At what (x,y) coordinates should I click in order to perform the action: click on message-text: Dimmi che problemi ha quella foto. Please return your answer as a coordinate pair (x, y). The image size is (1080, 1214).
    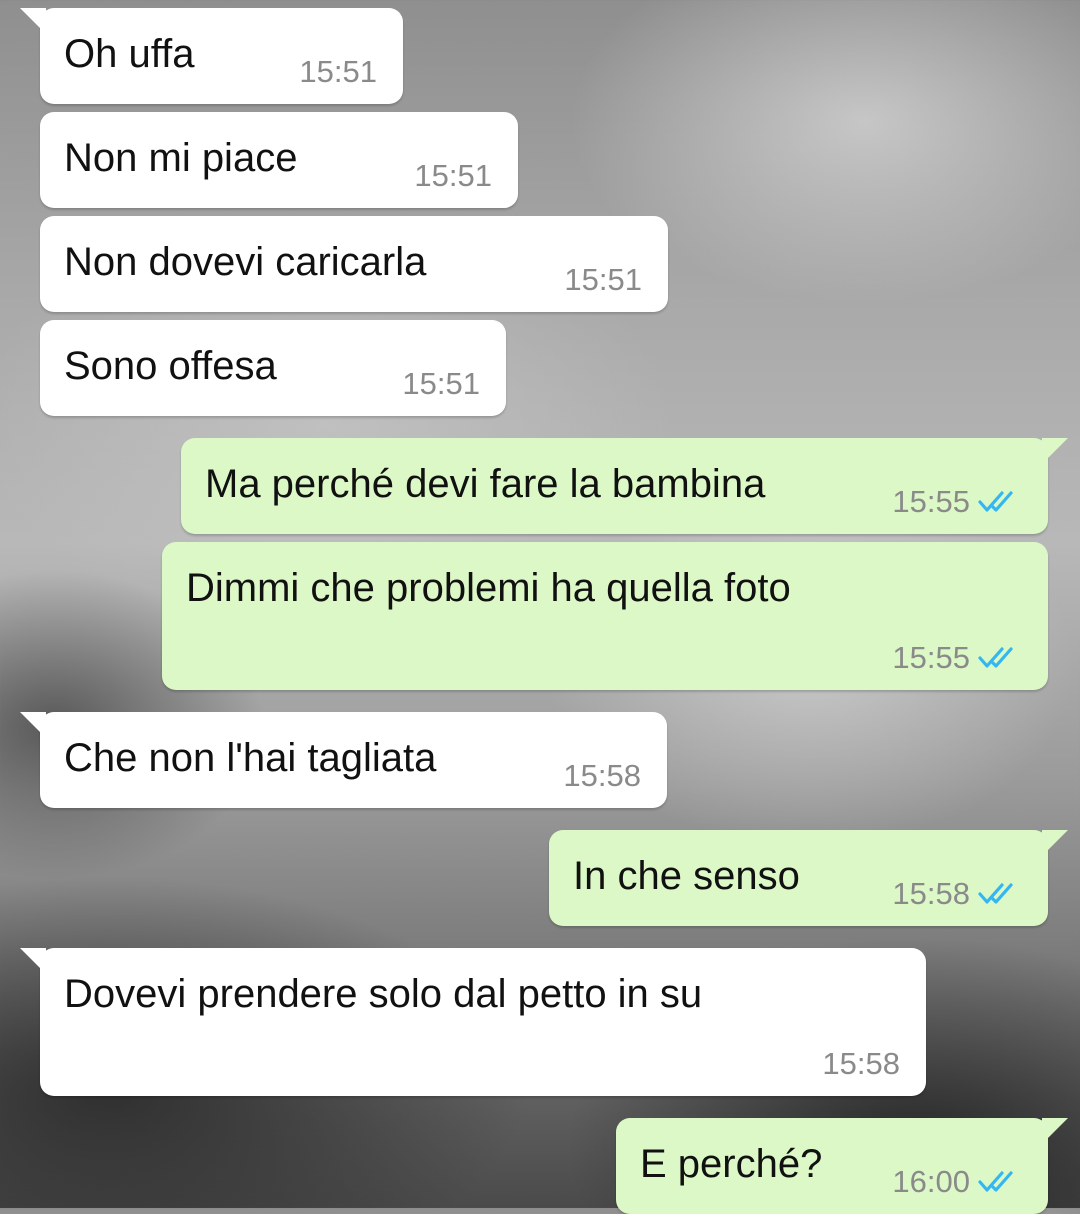
    Looking at the image, I should click on (488, 588).